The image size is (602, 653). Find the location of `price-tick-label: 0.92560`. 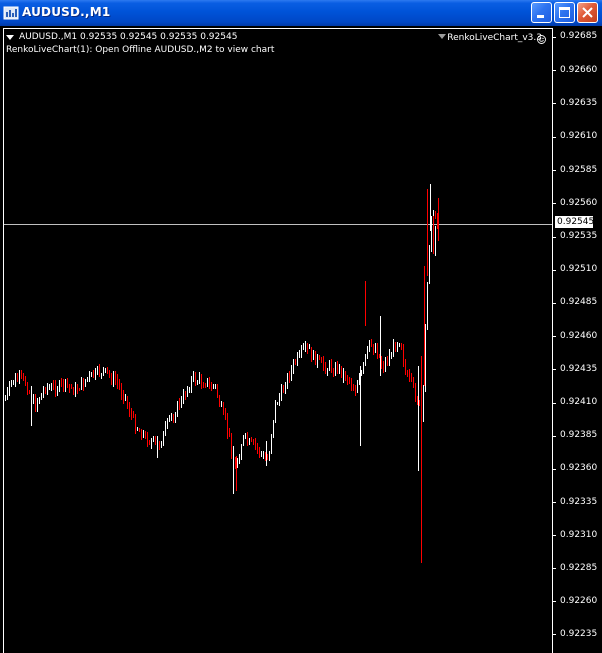

price-tick-label: 0.92560 is located at coordinates (579, 203).